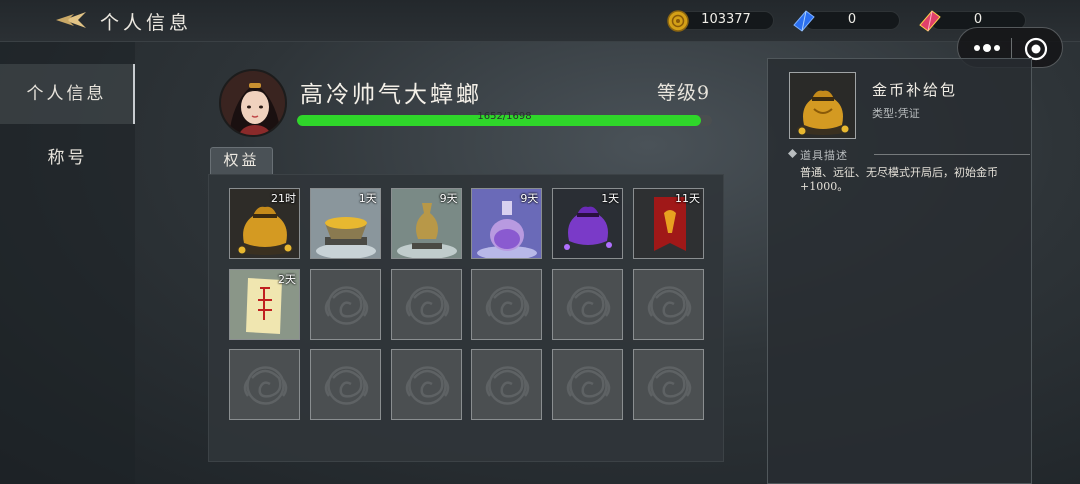  What do you see at coordinates (67, 158) in the screenshot?
I see `nav-item-titles: 称号` at bounding box center [67, 158].